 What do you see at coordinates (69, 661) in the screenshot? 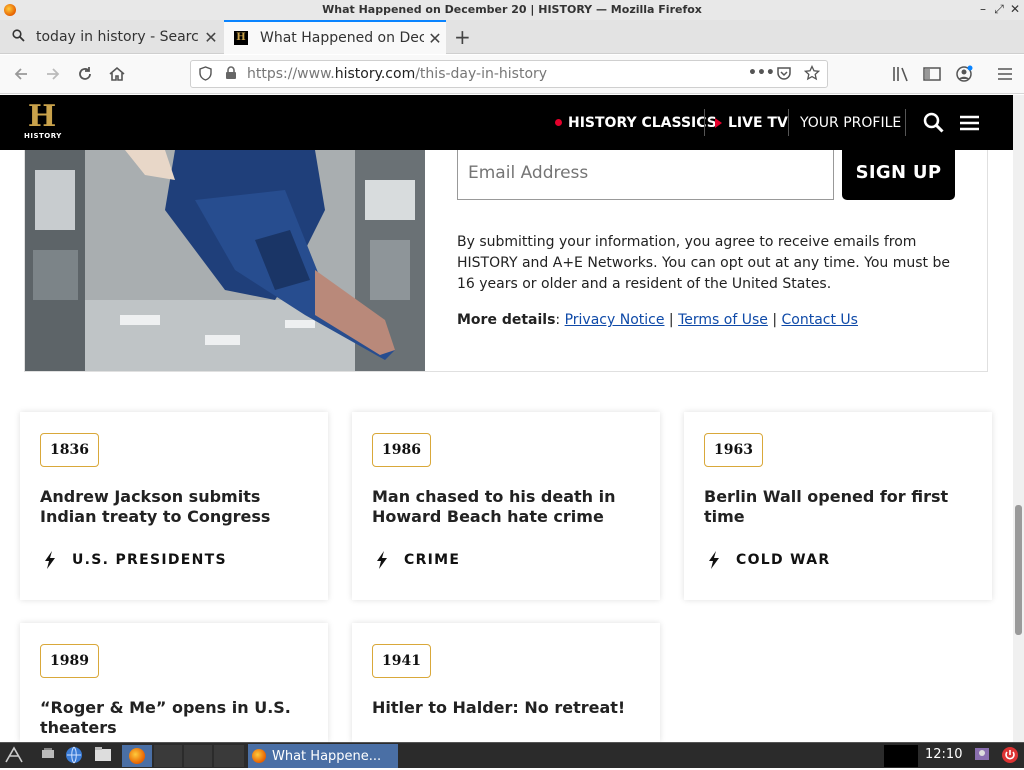
I see `year-badge: 1989` at bounding box center [69, 661].